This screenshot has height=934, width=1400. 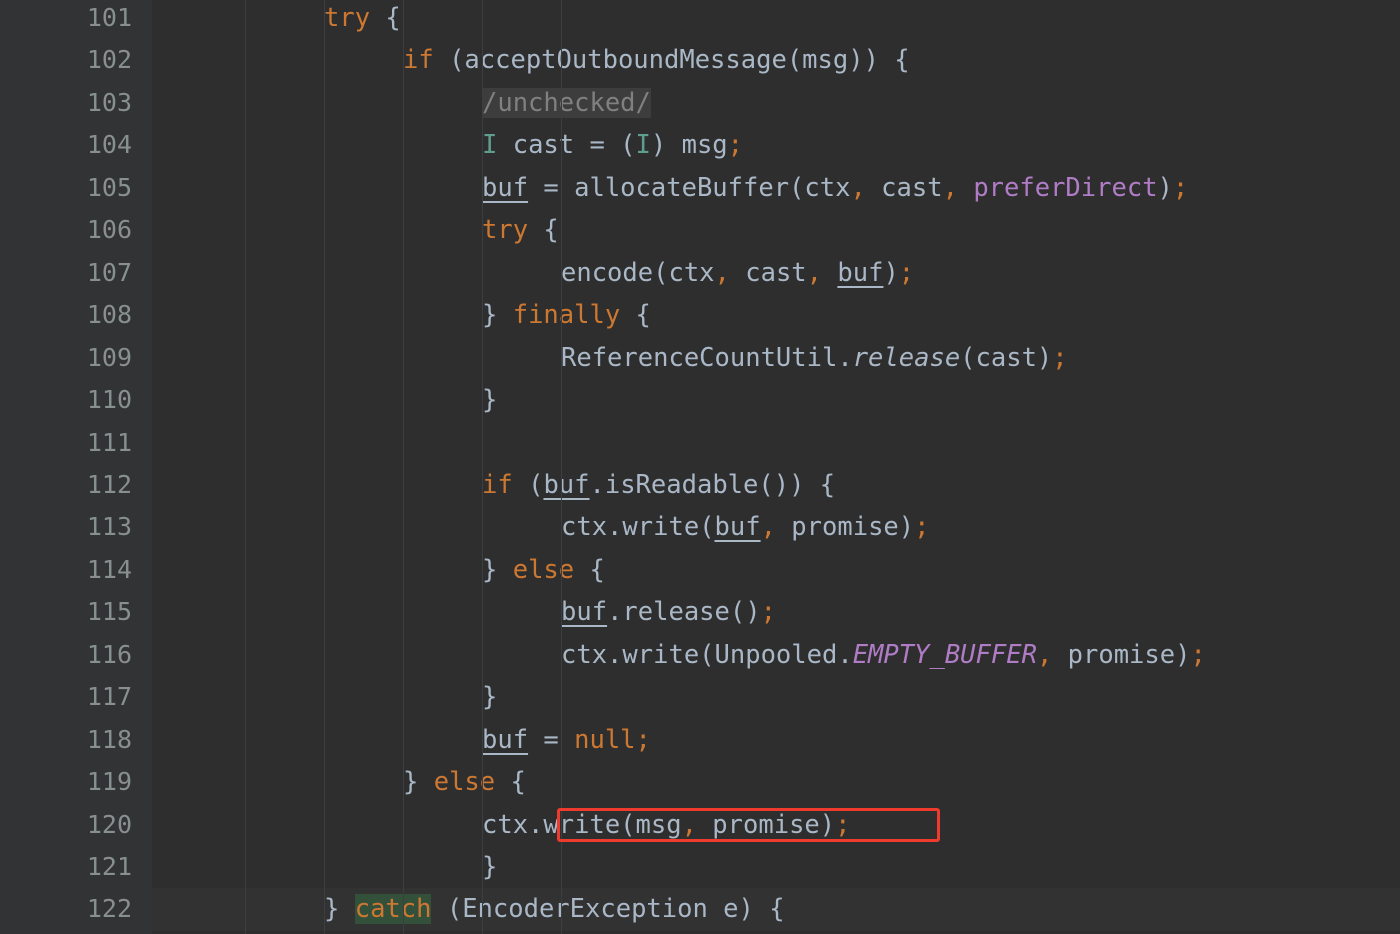 I want to click on code-token: (acceptOutboundMessage(msg)) {, so click(x=671, y=60).